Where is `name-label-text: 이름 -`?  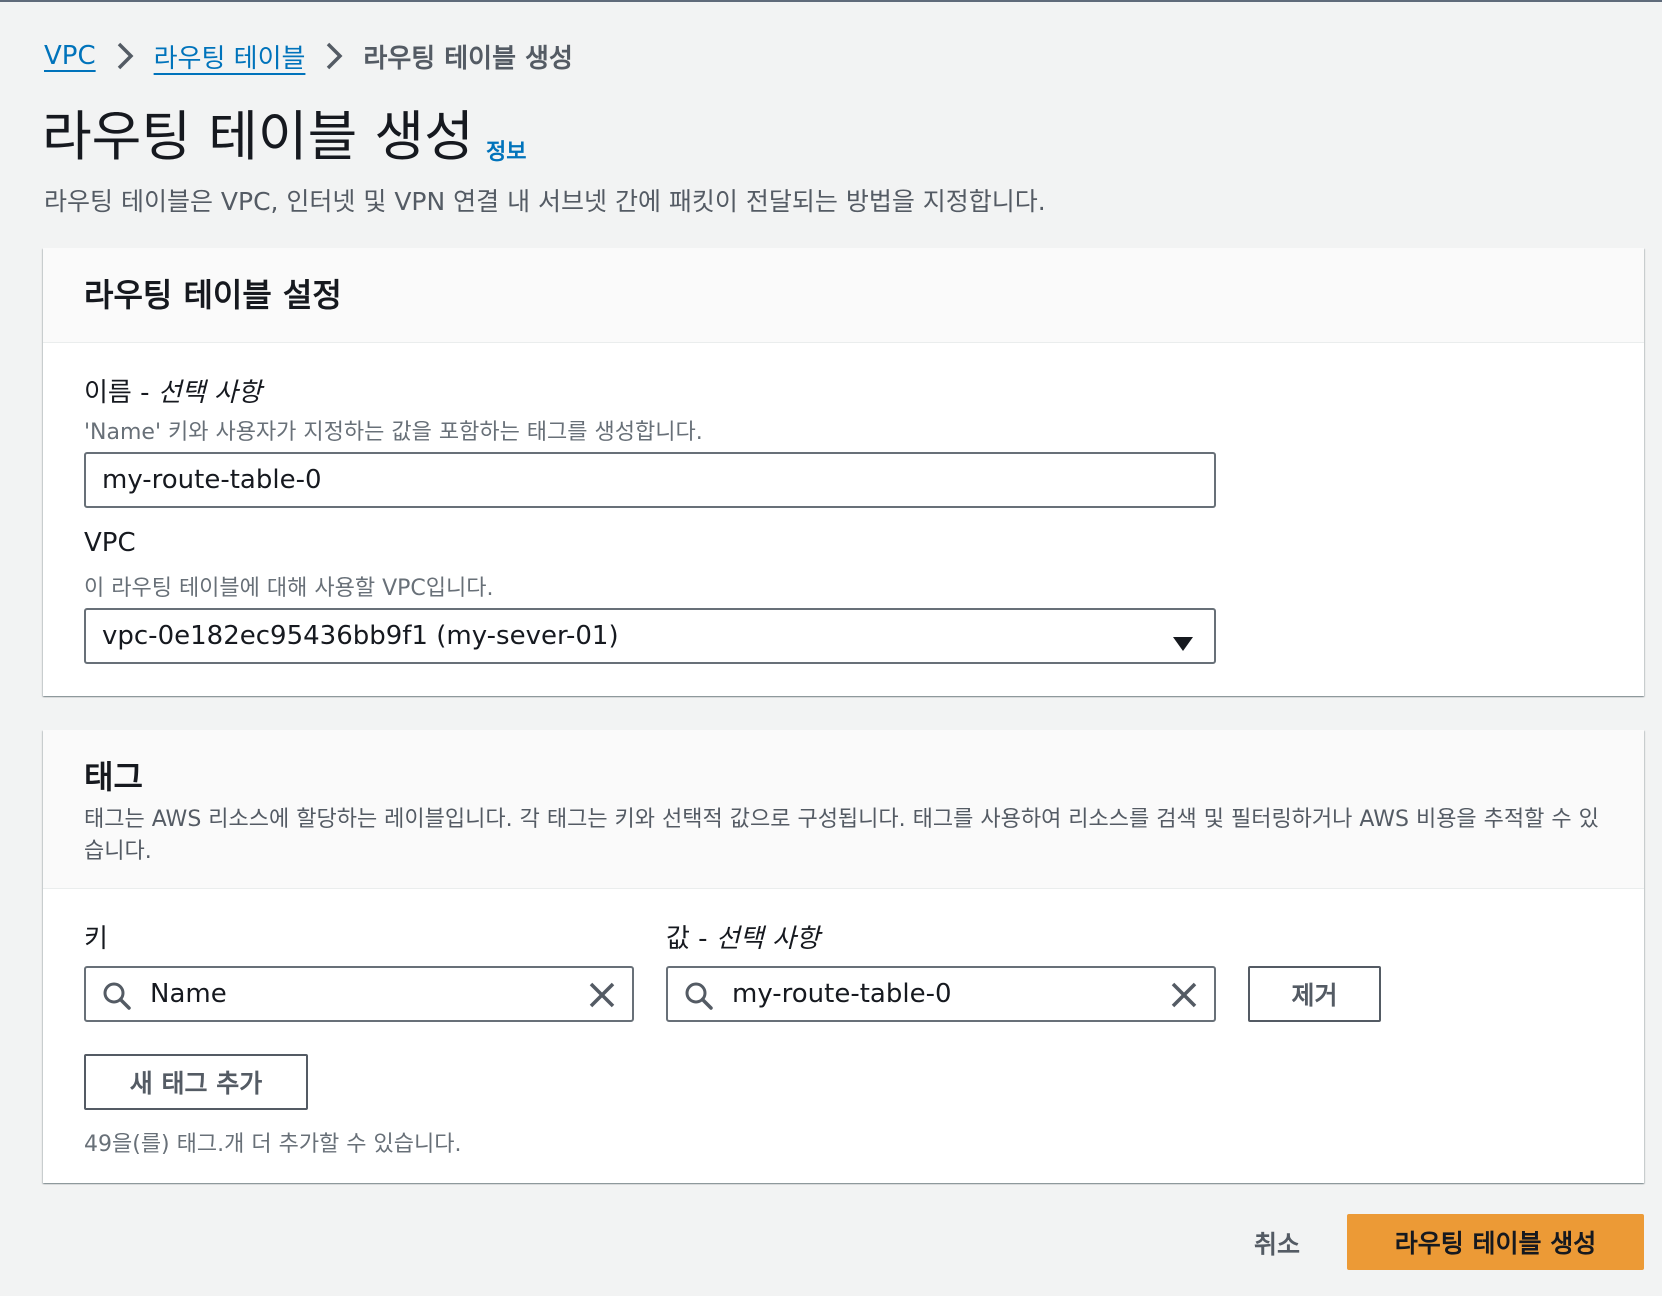 name-label-text: 이름 - is located at coordinates (121, 393).